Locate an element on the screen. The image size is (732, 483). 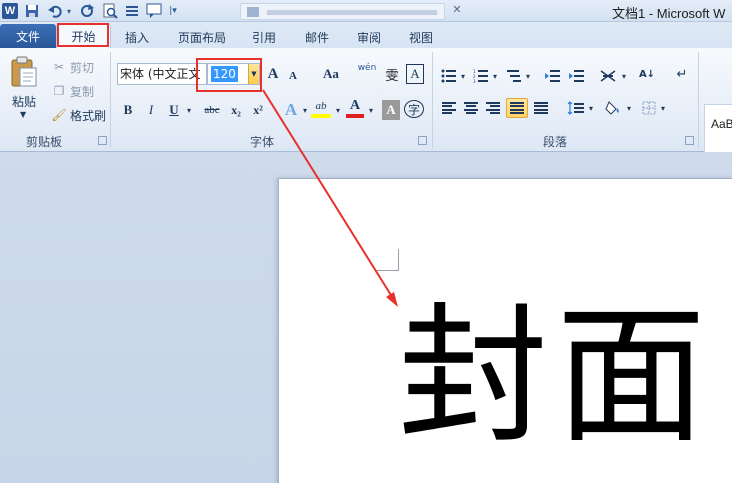
tab-page-layout: 页面布局 is located at coordinates (202, 37).